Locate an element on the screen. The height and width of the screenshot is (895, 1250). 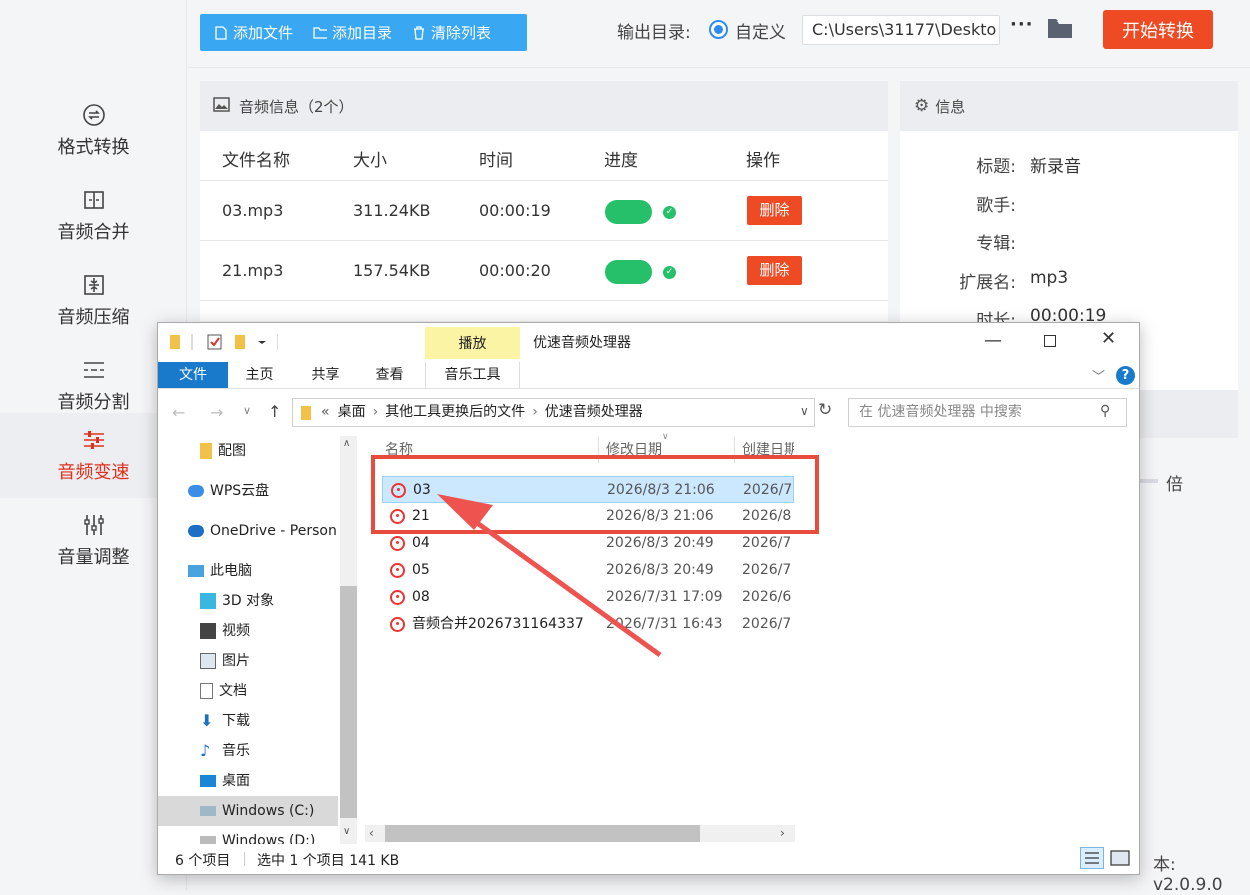
pointer-arrow-head is located at coordinates (465, 512).